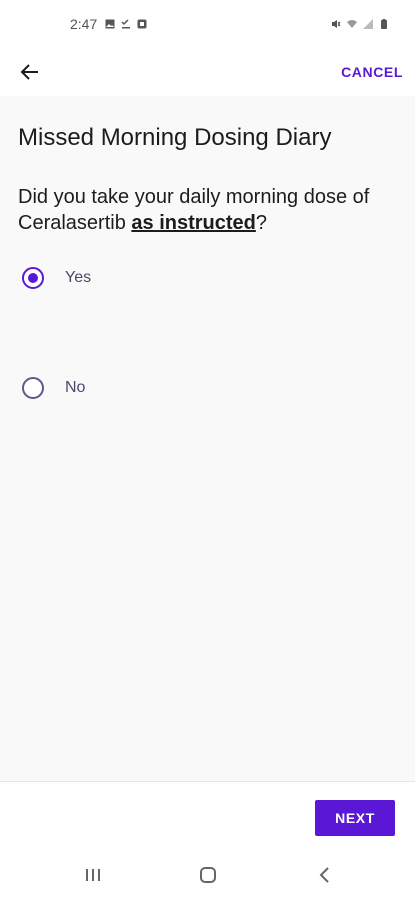 The height and width of the screenshot is (900, 415). What do you see at coordinates (56, 278) in the screenshot?
I see `option-yes: Yes` at bounding box center [56, 278].